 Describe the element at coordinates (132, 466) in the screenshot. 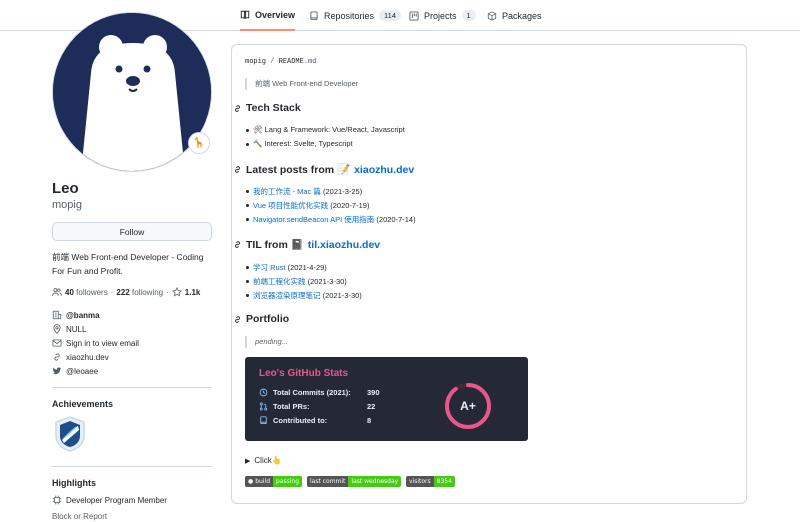

I see `sidebar-divider` at that location.